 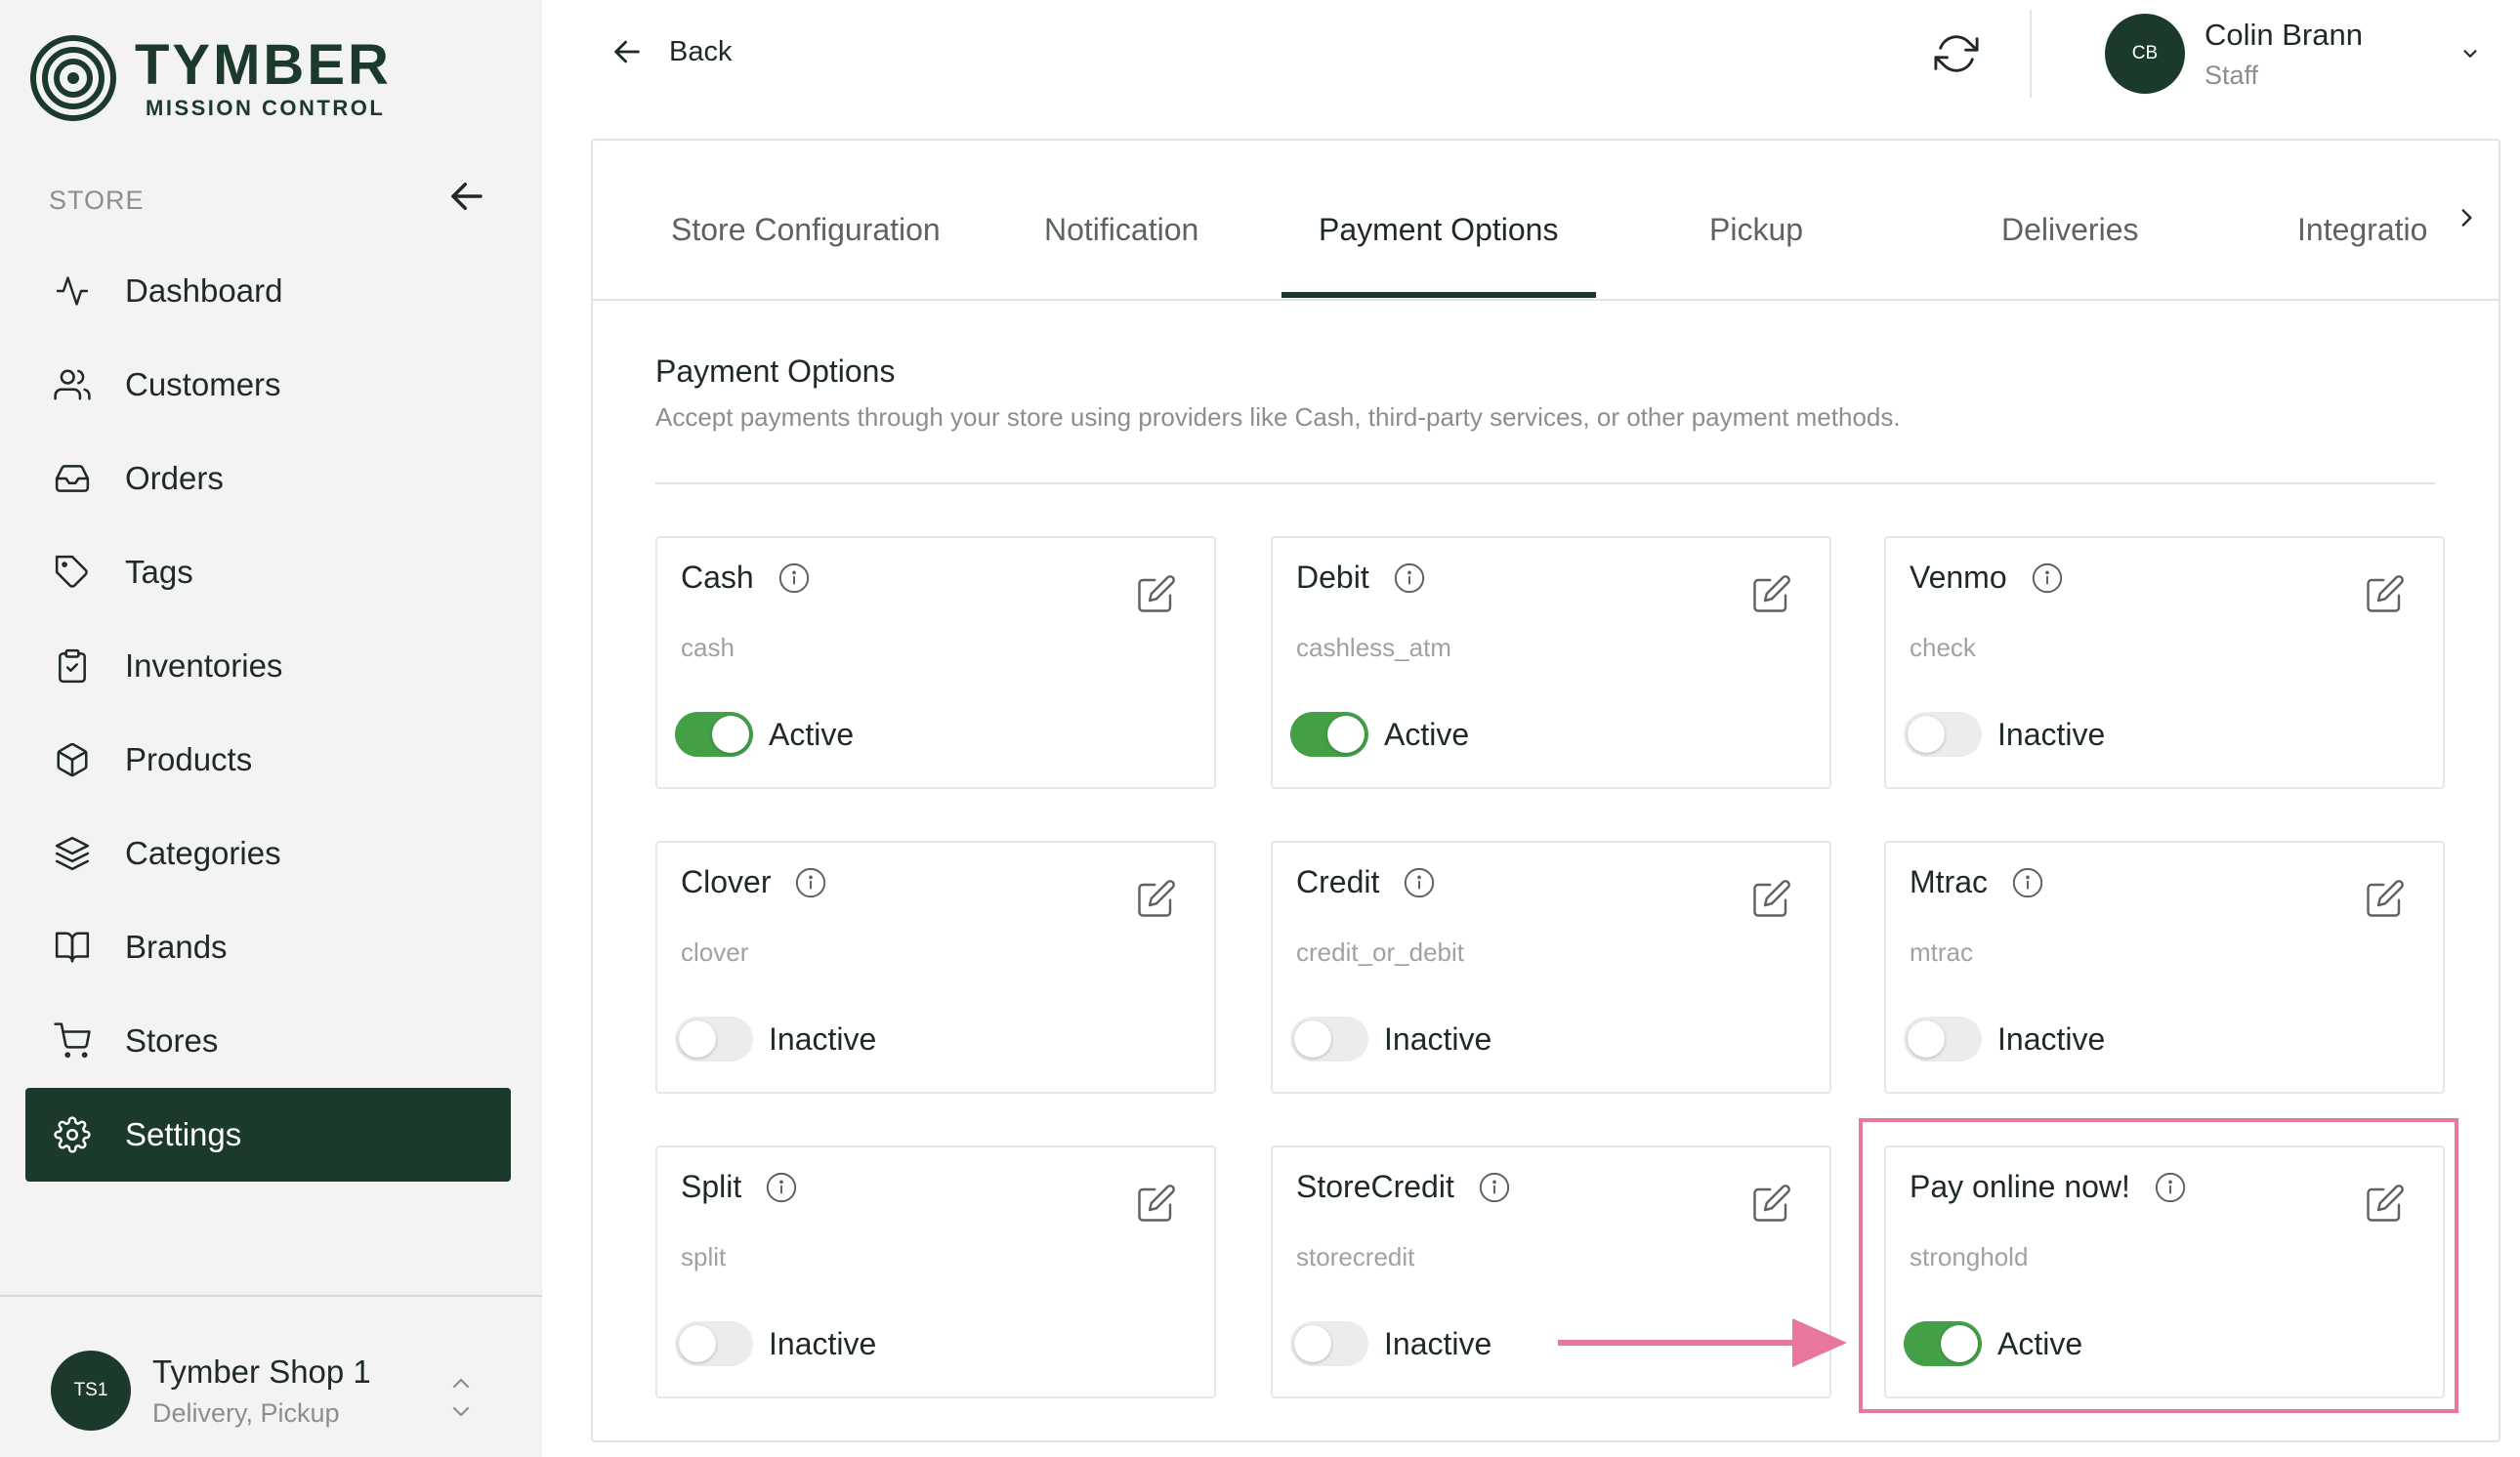 I want to click on sidebar-item-inventories: Inventories, so click(x=268, y=666).